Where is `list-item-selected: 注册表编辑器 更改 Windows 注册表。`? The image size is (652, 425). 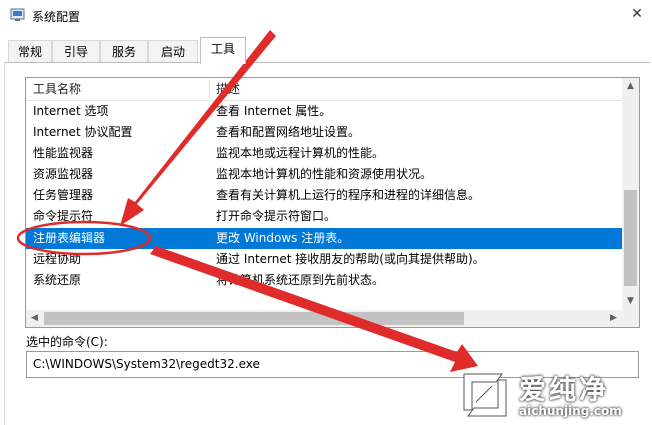 list-item-selected: 注册表编辑器 更改 Windows 注册表。 is located at coordinates (324, 238).